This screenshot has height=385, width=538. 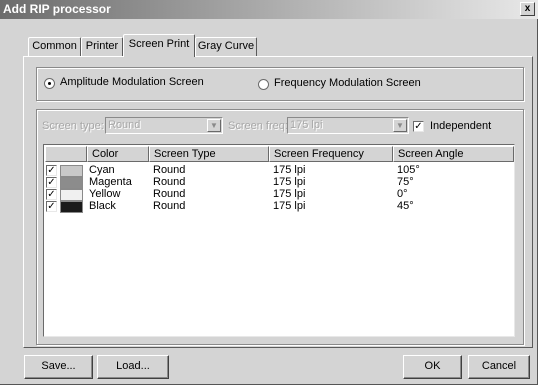 I want to click on window-title: Add RIP processor, so click(x=57, y=9).